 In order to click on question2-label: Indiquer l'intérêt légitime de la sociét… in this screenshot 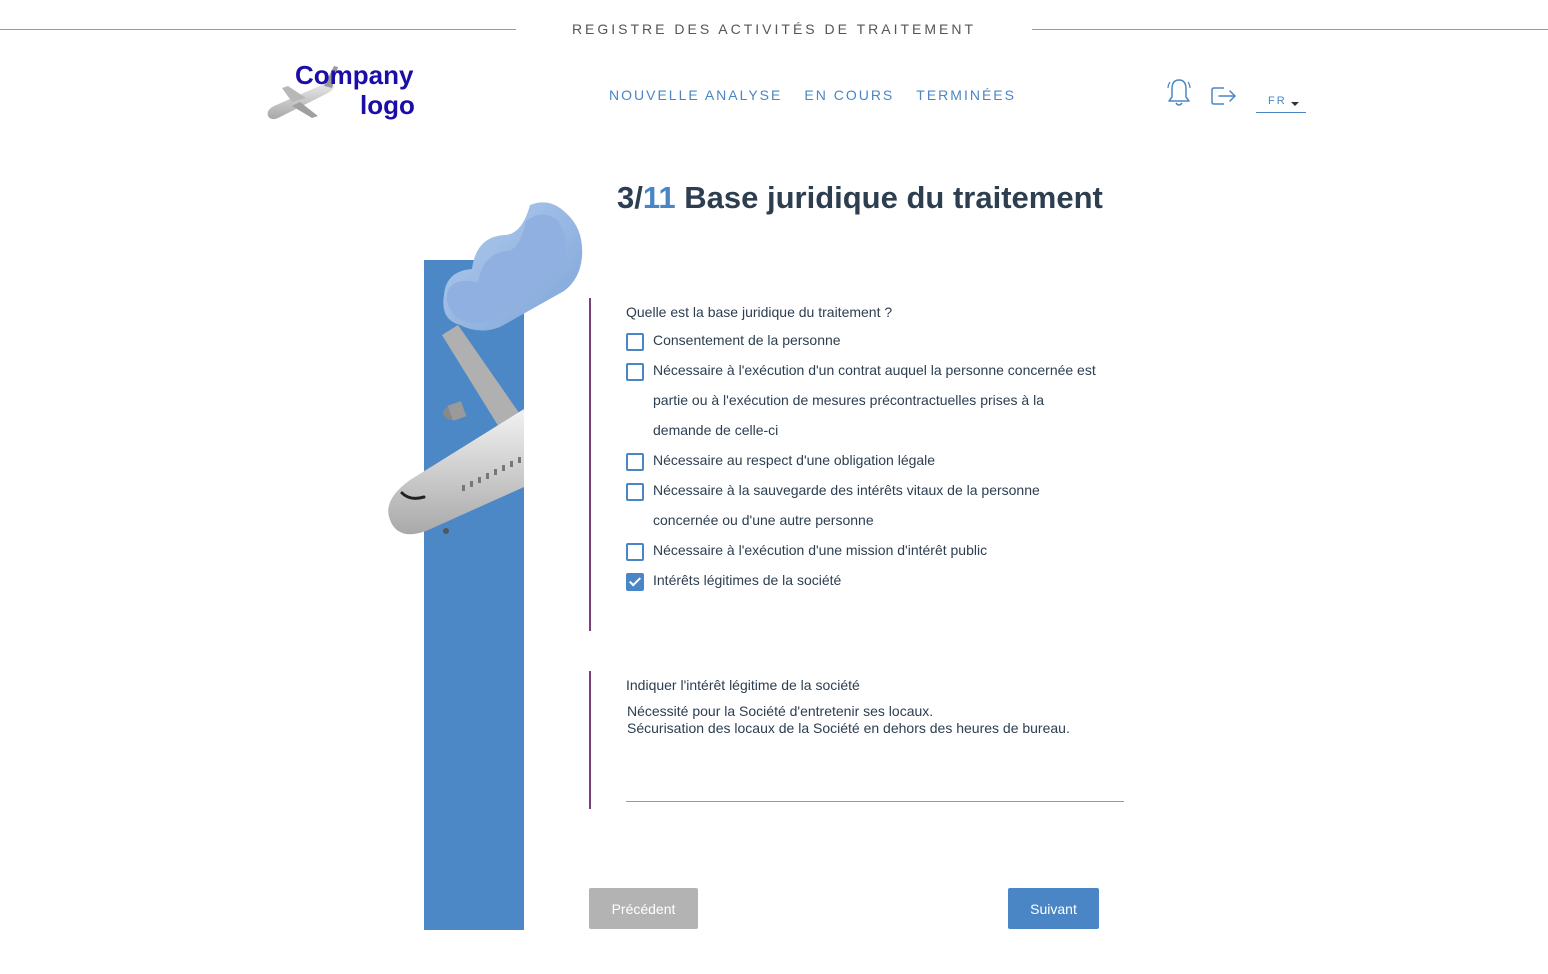, I will do `click(743, 685)`.